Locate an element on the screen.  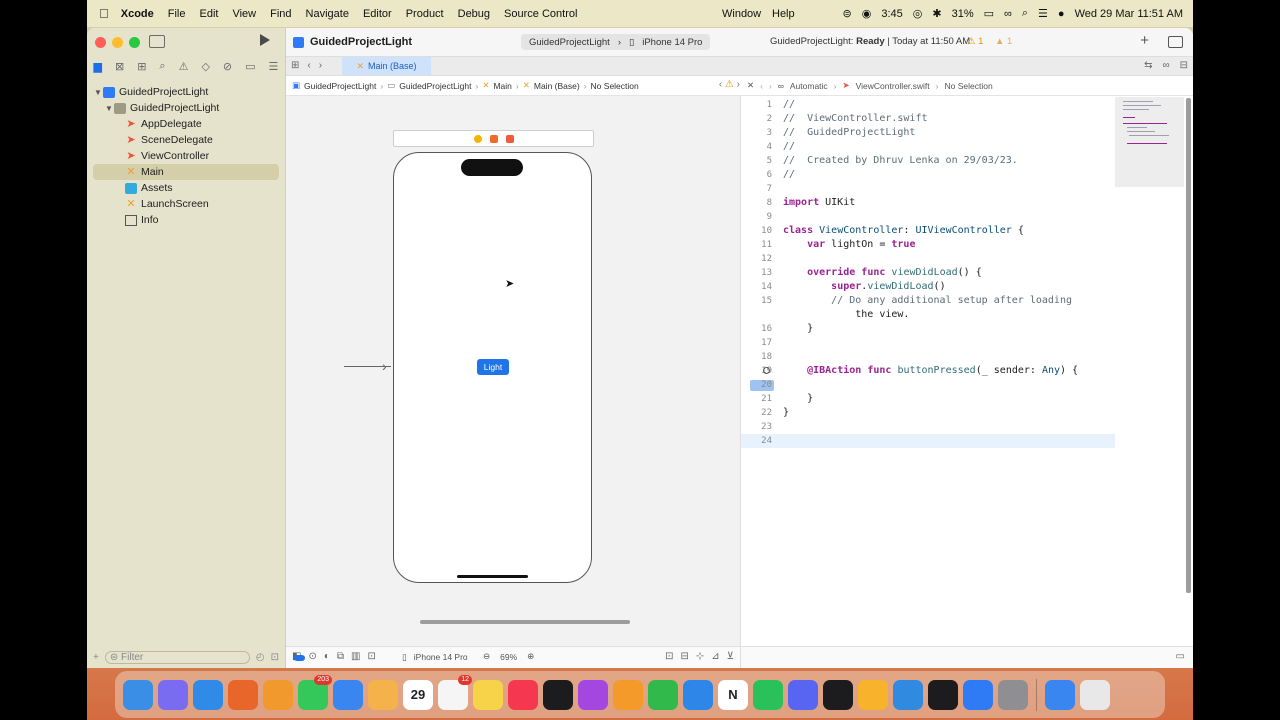
issue-navigator-tab-icon: ⚠ is located at coordinates (184, 66).